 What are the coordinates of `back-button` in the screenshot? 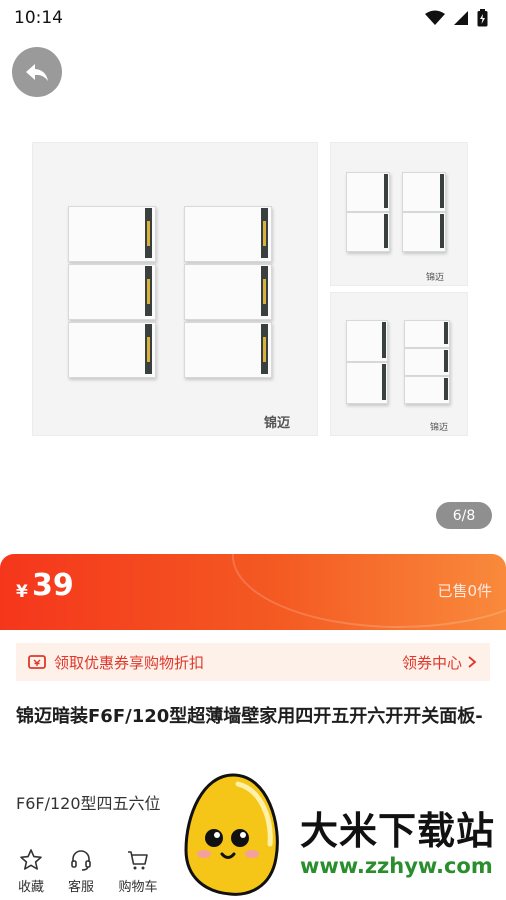 It's located at (37, 72).